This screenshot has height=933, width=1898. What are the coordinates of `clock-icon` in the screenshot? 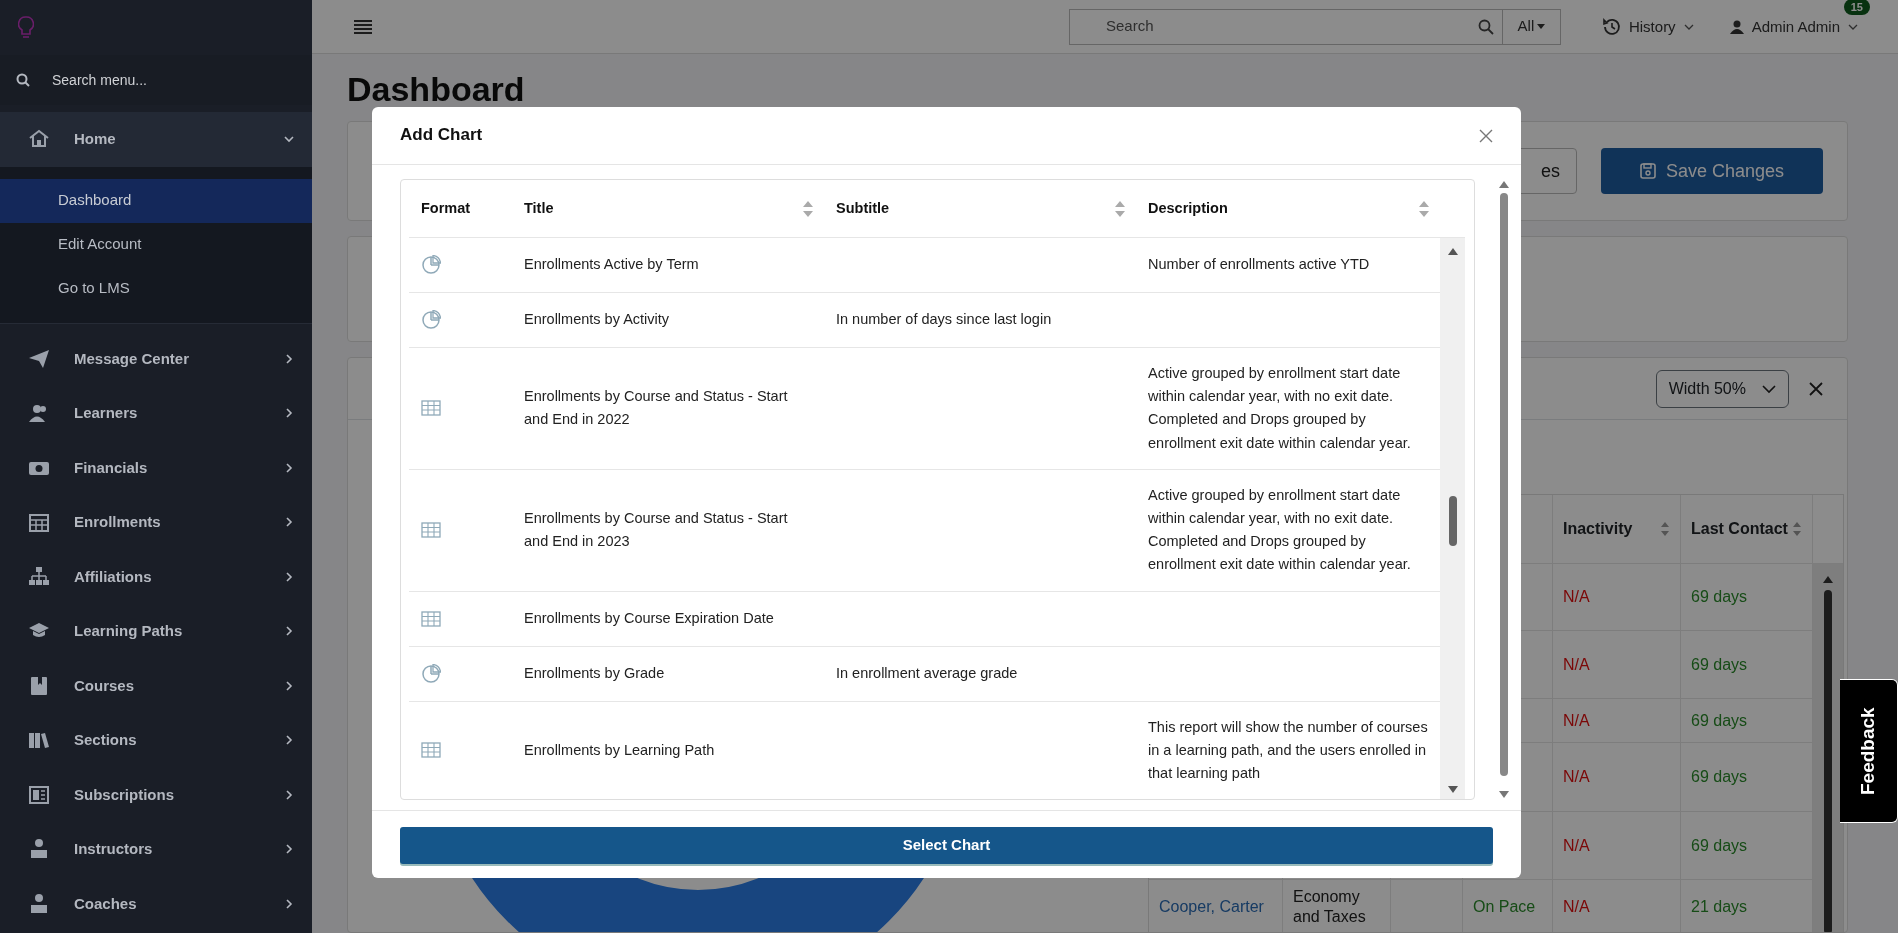 It's located at (1611, 26).